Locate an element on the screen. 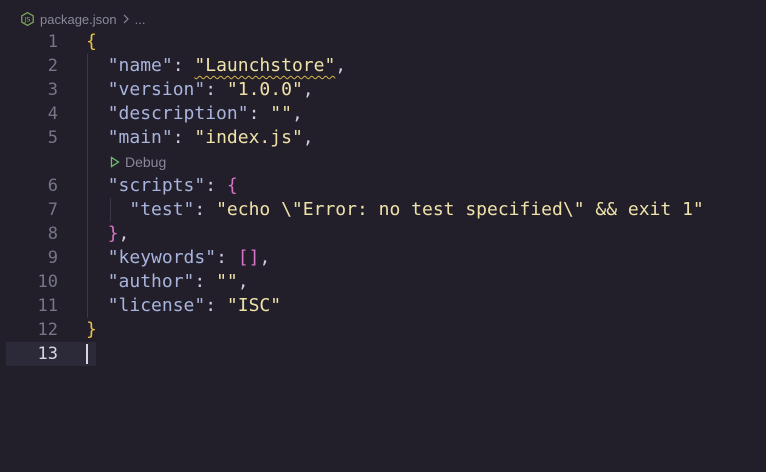 This screenshot has height=472, width=766. line-content: "author": "", is located at coordinates (167, 282).